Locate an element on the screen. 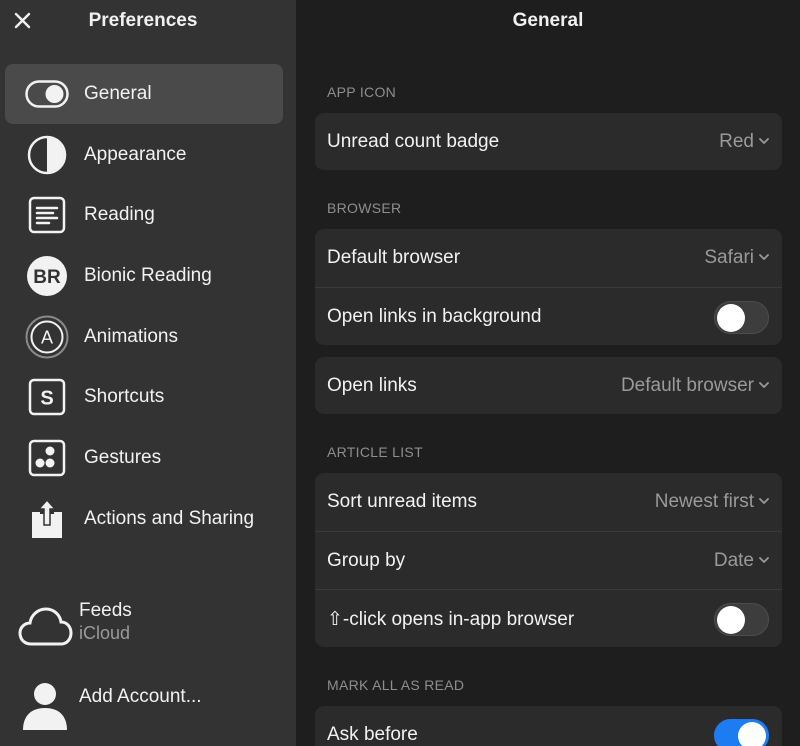 The width and height of the screenshot is (800, 746). ask-before-toggle is located at coordinates (741, 732).